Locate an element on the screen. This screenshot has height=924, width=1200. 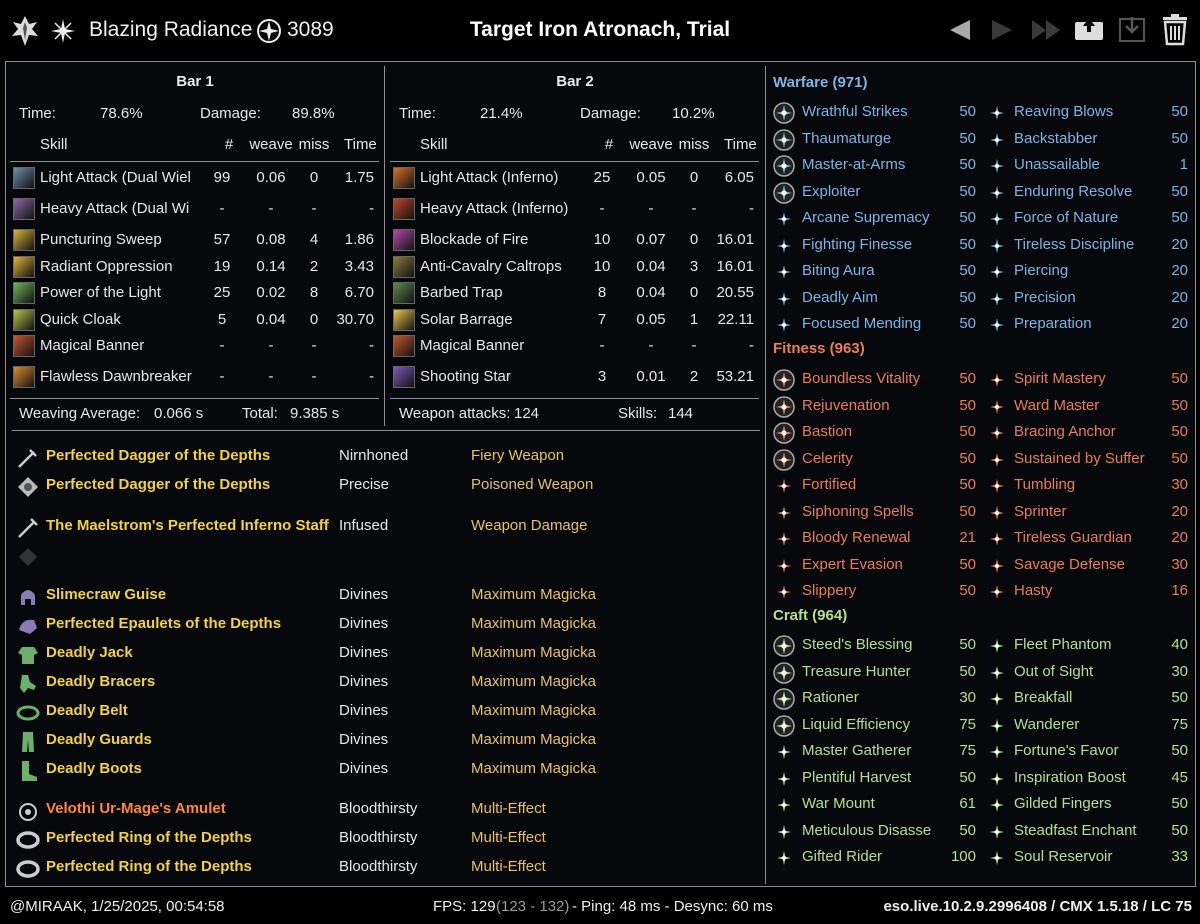
belt-icon is located at coordinates (28, 713).